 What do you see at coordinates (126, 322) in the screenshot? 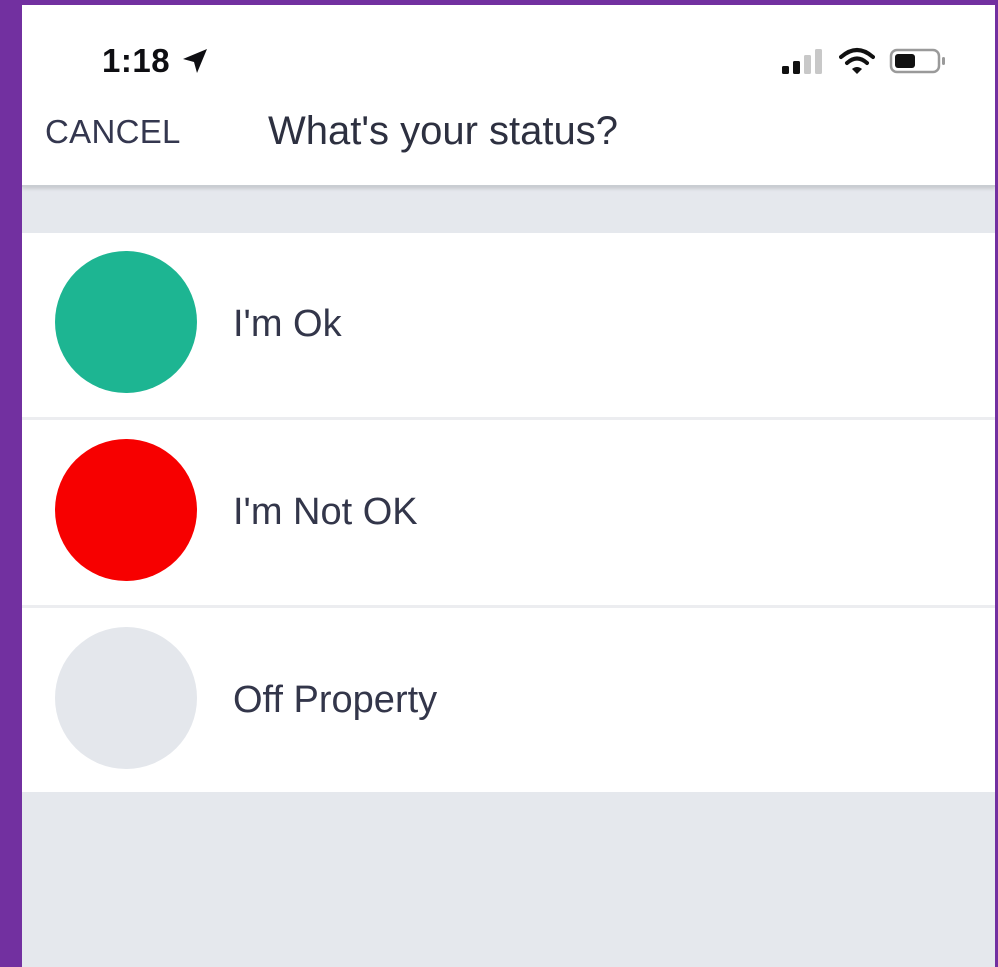
I see `status-ok-indicator` at bounding box center [126, 322].